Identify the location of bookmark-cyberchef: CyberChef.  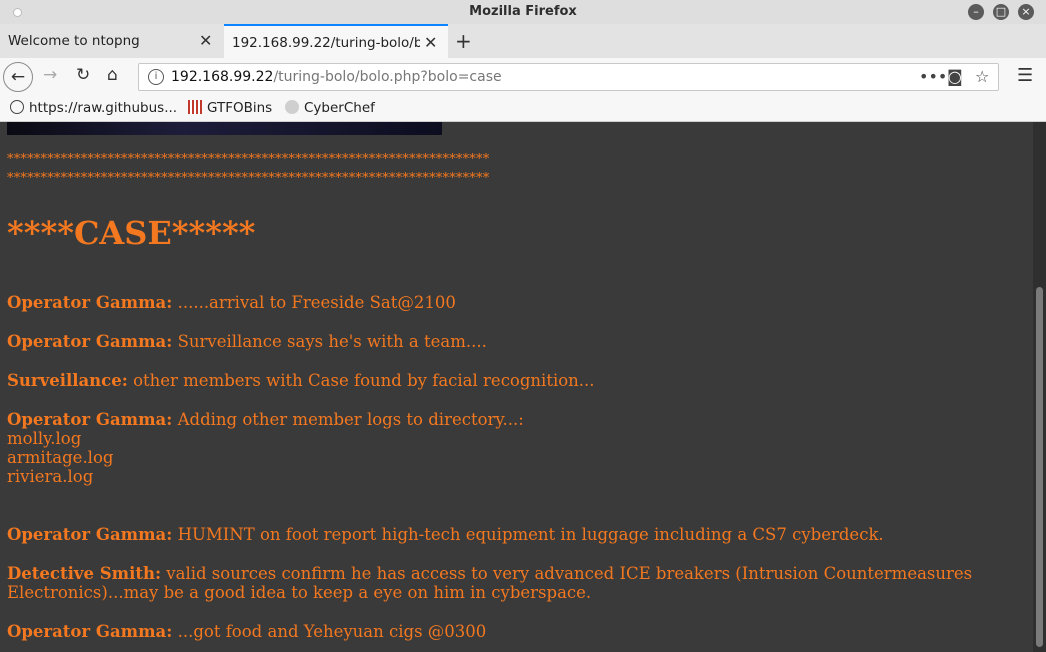
(330, 108).